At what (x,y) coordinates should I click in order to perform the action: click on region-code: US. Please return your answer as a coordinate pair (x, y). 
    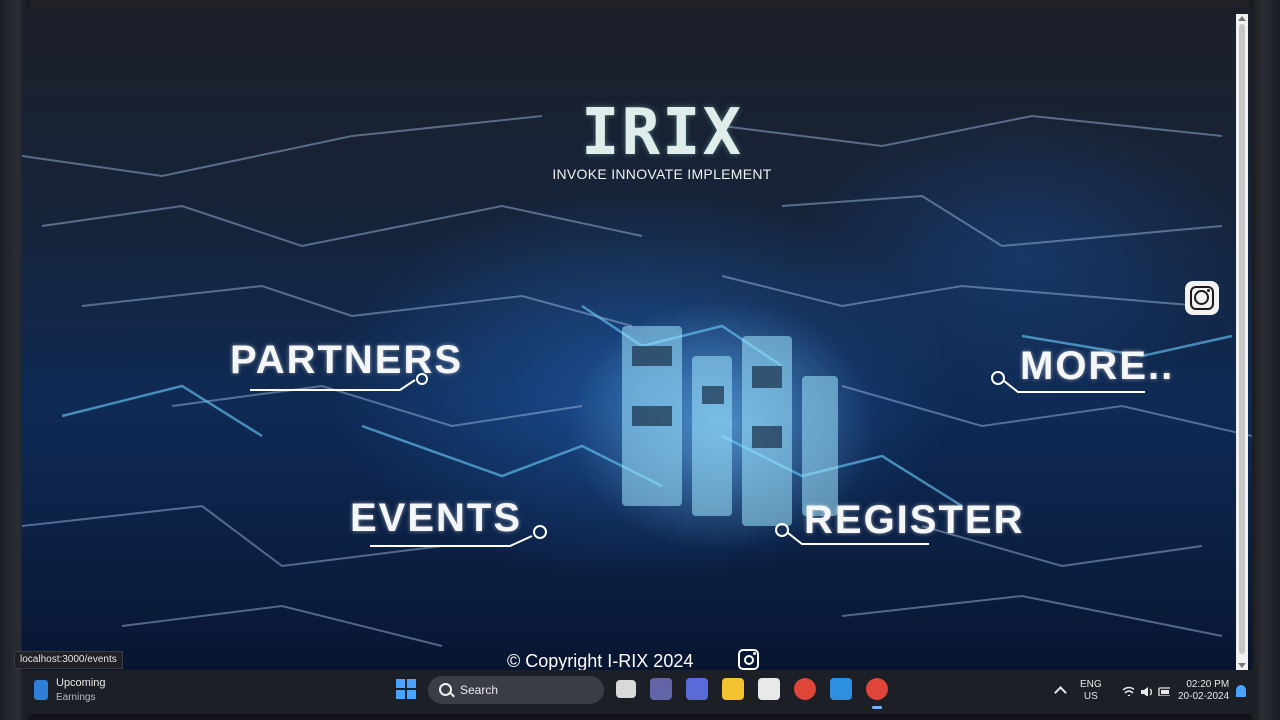
    Looking at the image, I should click on (1090, 696).